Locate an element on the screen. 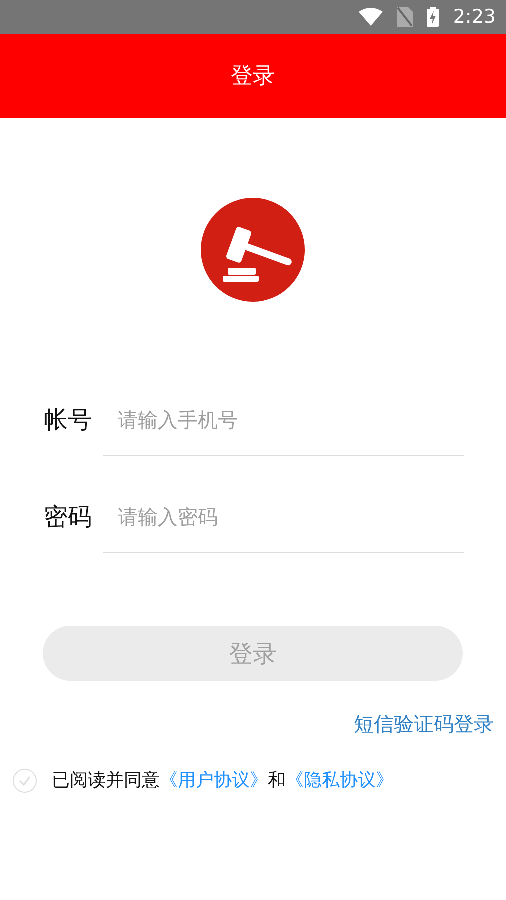 This screenshot has width=506, height=900. agreement-checkbox is located at coordinates (25, 780).